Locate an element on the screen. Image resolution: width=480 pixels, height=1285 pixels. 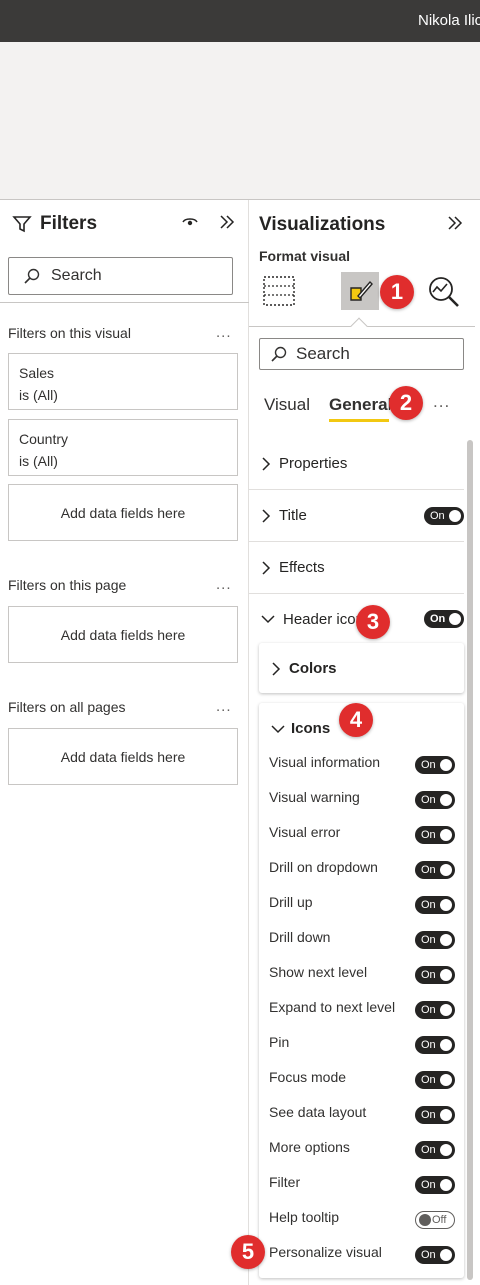
title-toggle: On is located at coordinates (444, 516).